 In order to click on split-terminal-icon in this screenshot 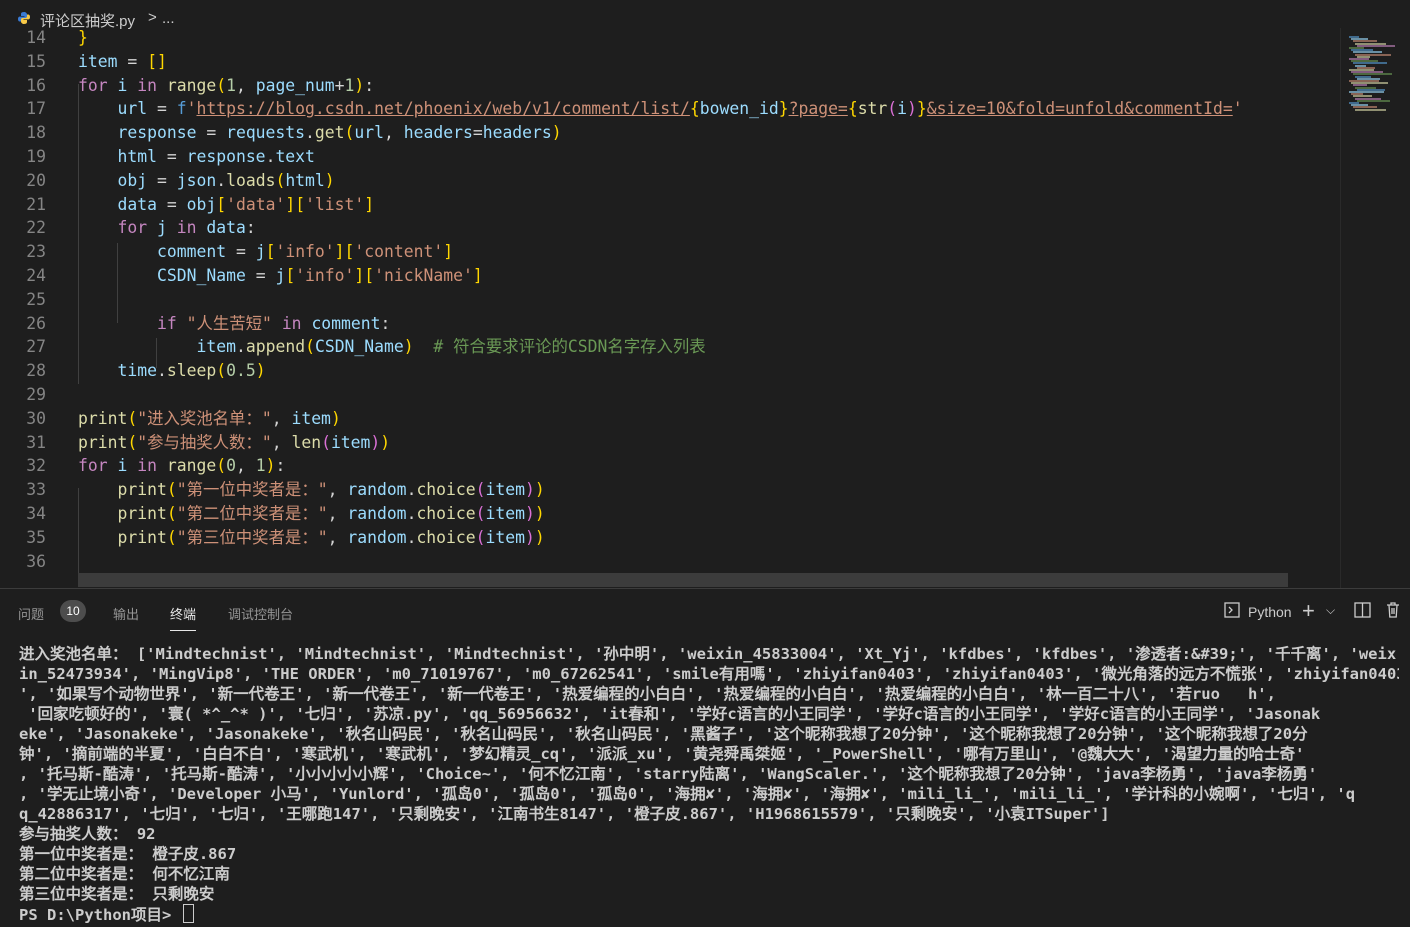, I will do `click(1362, 611)`.